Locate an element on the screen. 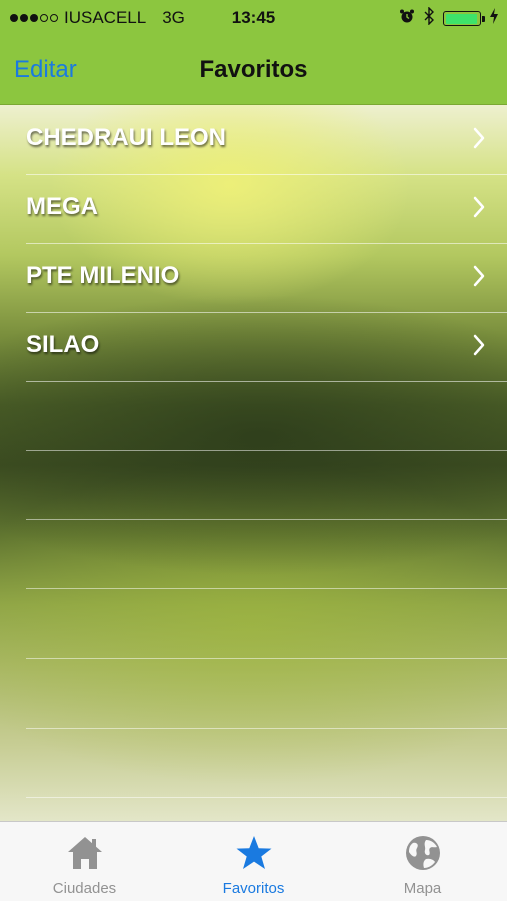 This screenshot has width=507, height=901. favorite-label: MEGA is located at coordinates (62, 206).